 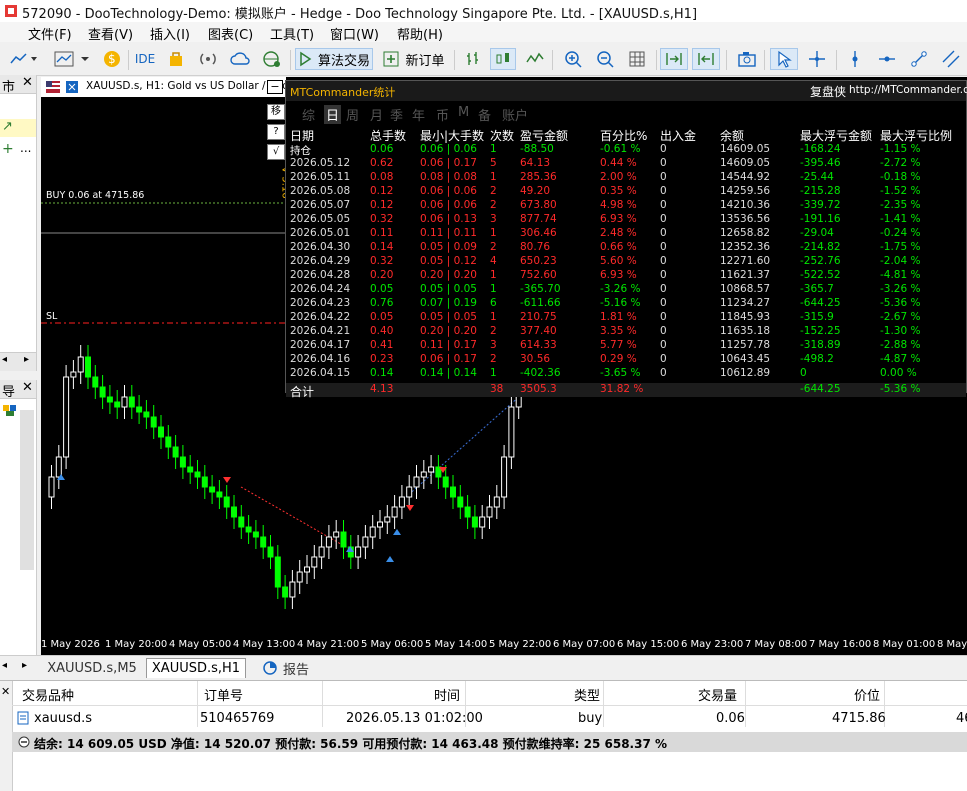 I want to click on header-order: 订单号, so click(x=223, y=694).